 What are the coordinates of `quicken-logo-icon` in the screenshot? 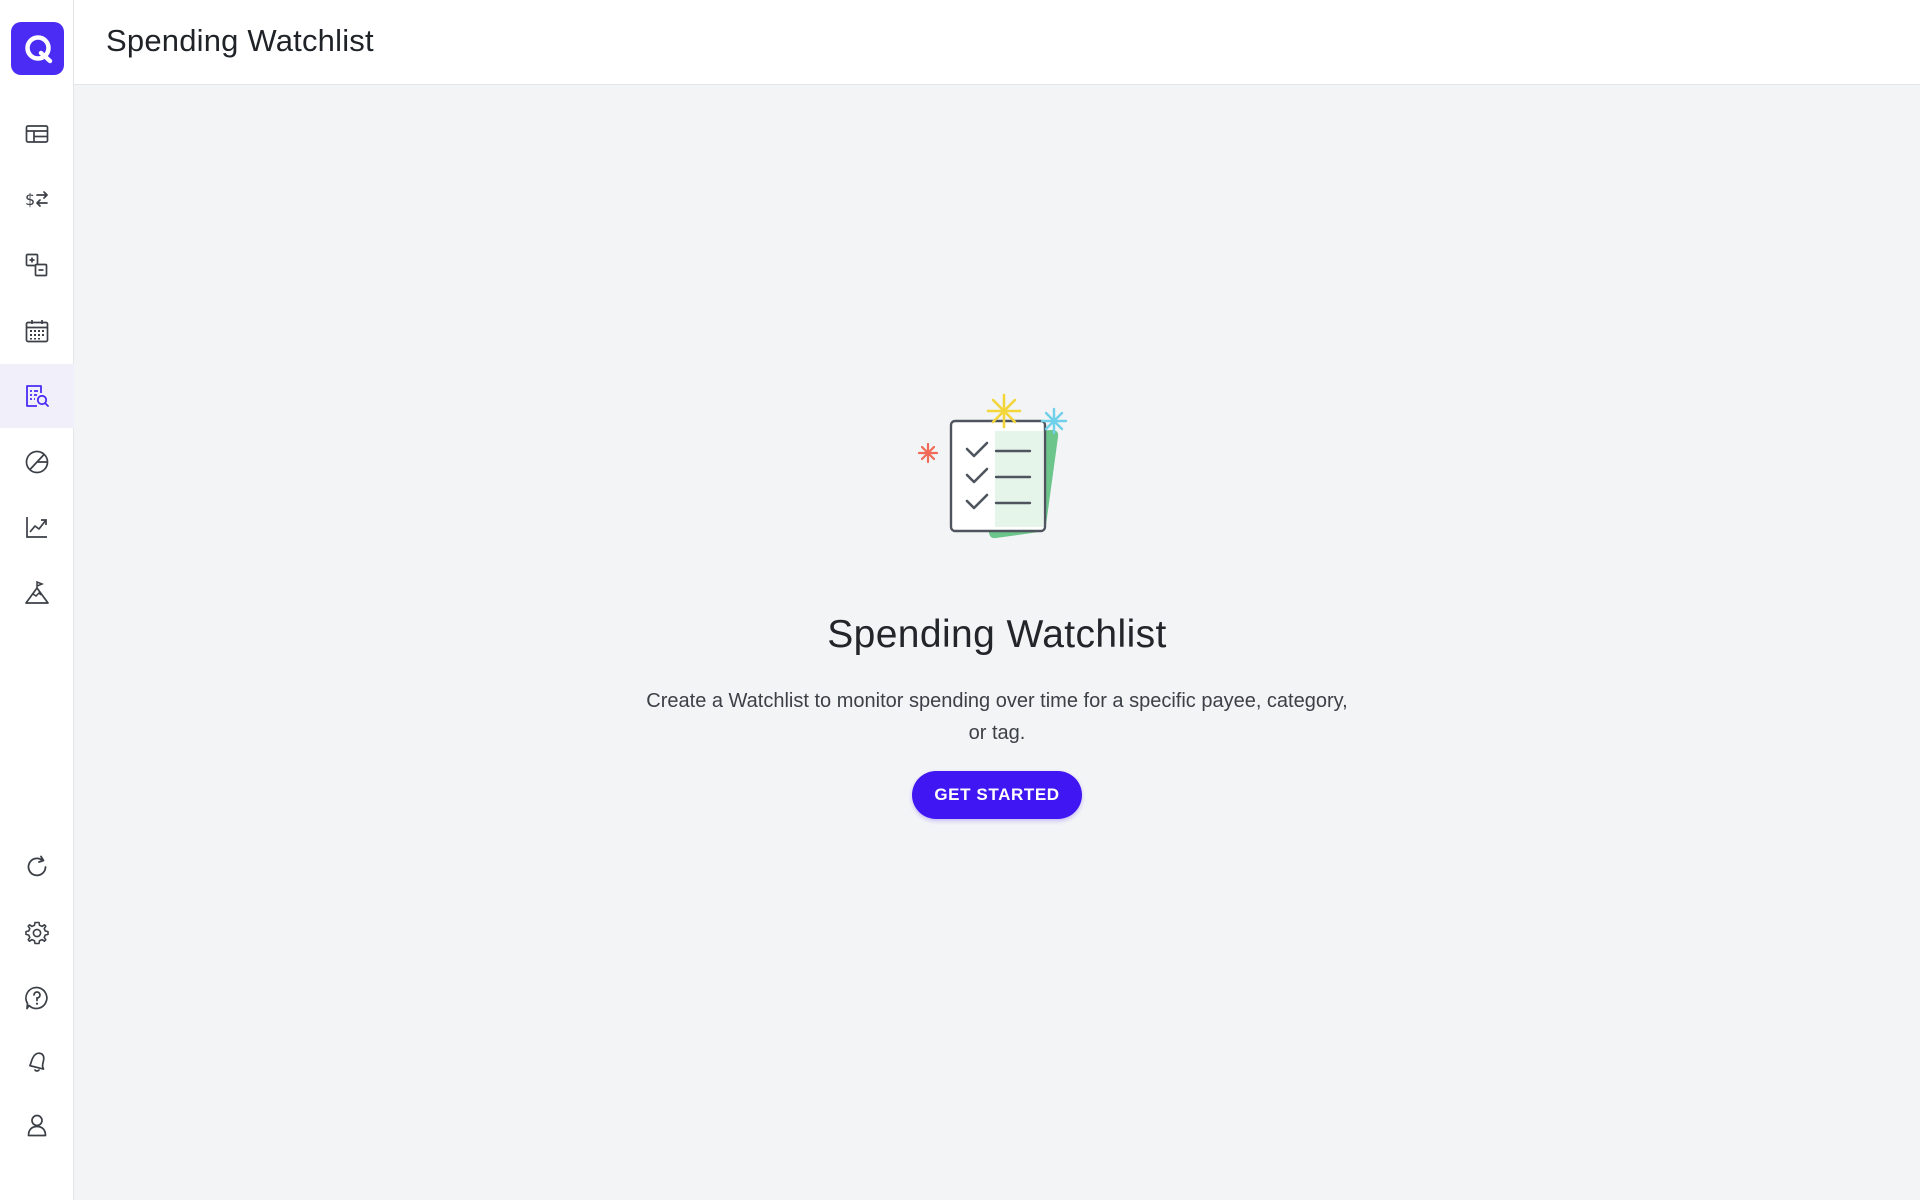 It's located at (37, 48).